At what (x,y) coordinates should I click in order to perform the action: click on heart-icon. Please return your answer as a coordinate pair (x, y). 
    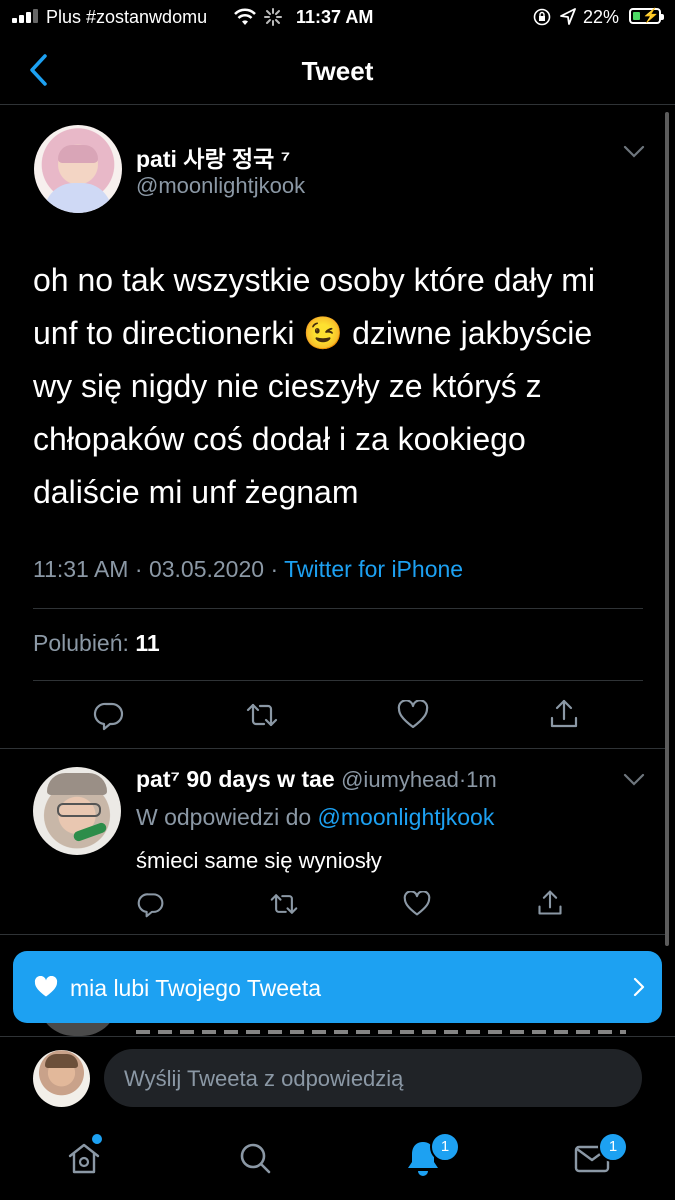
    Looking at the image, I should click on (46, 986).